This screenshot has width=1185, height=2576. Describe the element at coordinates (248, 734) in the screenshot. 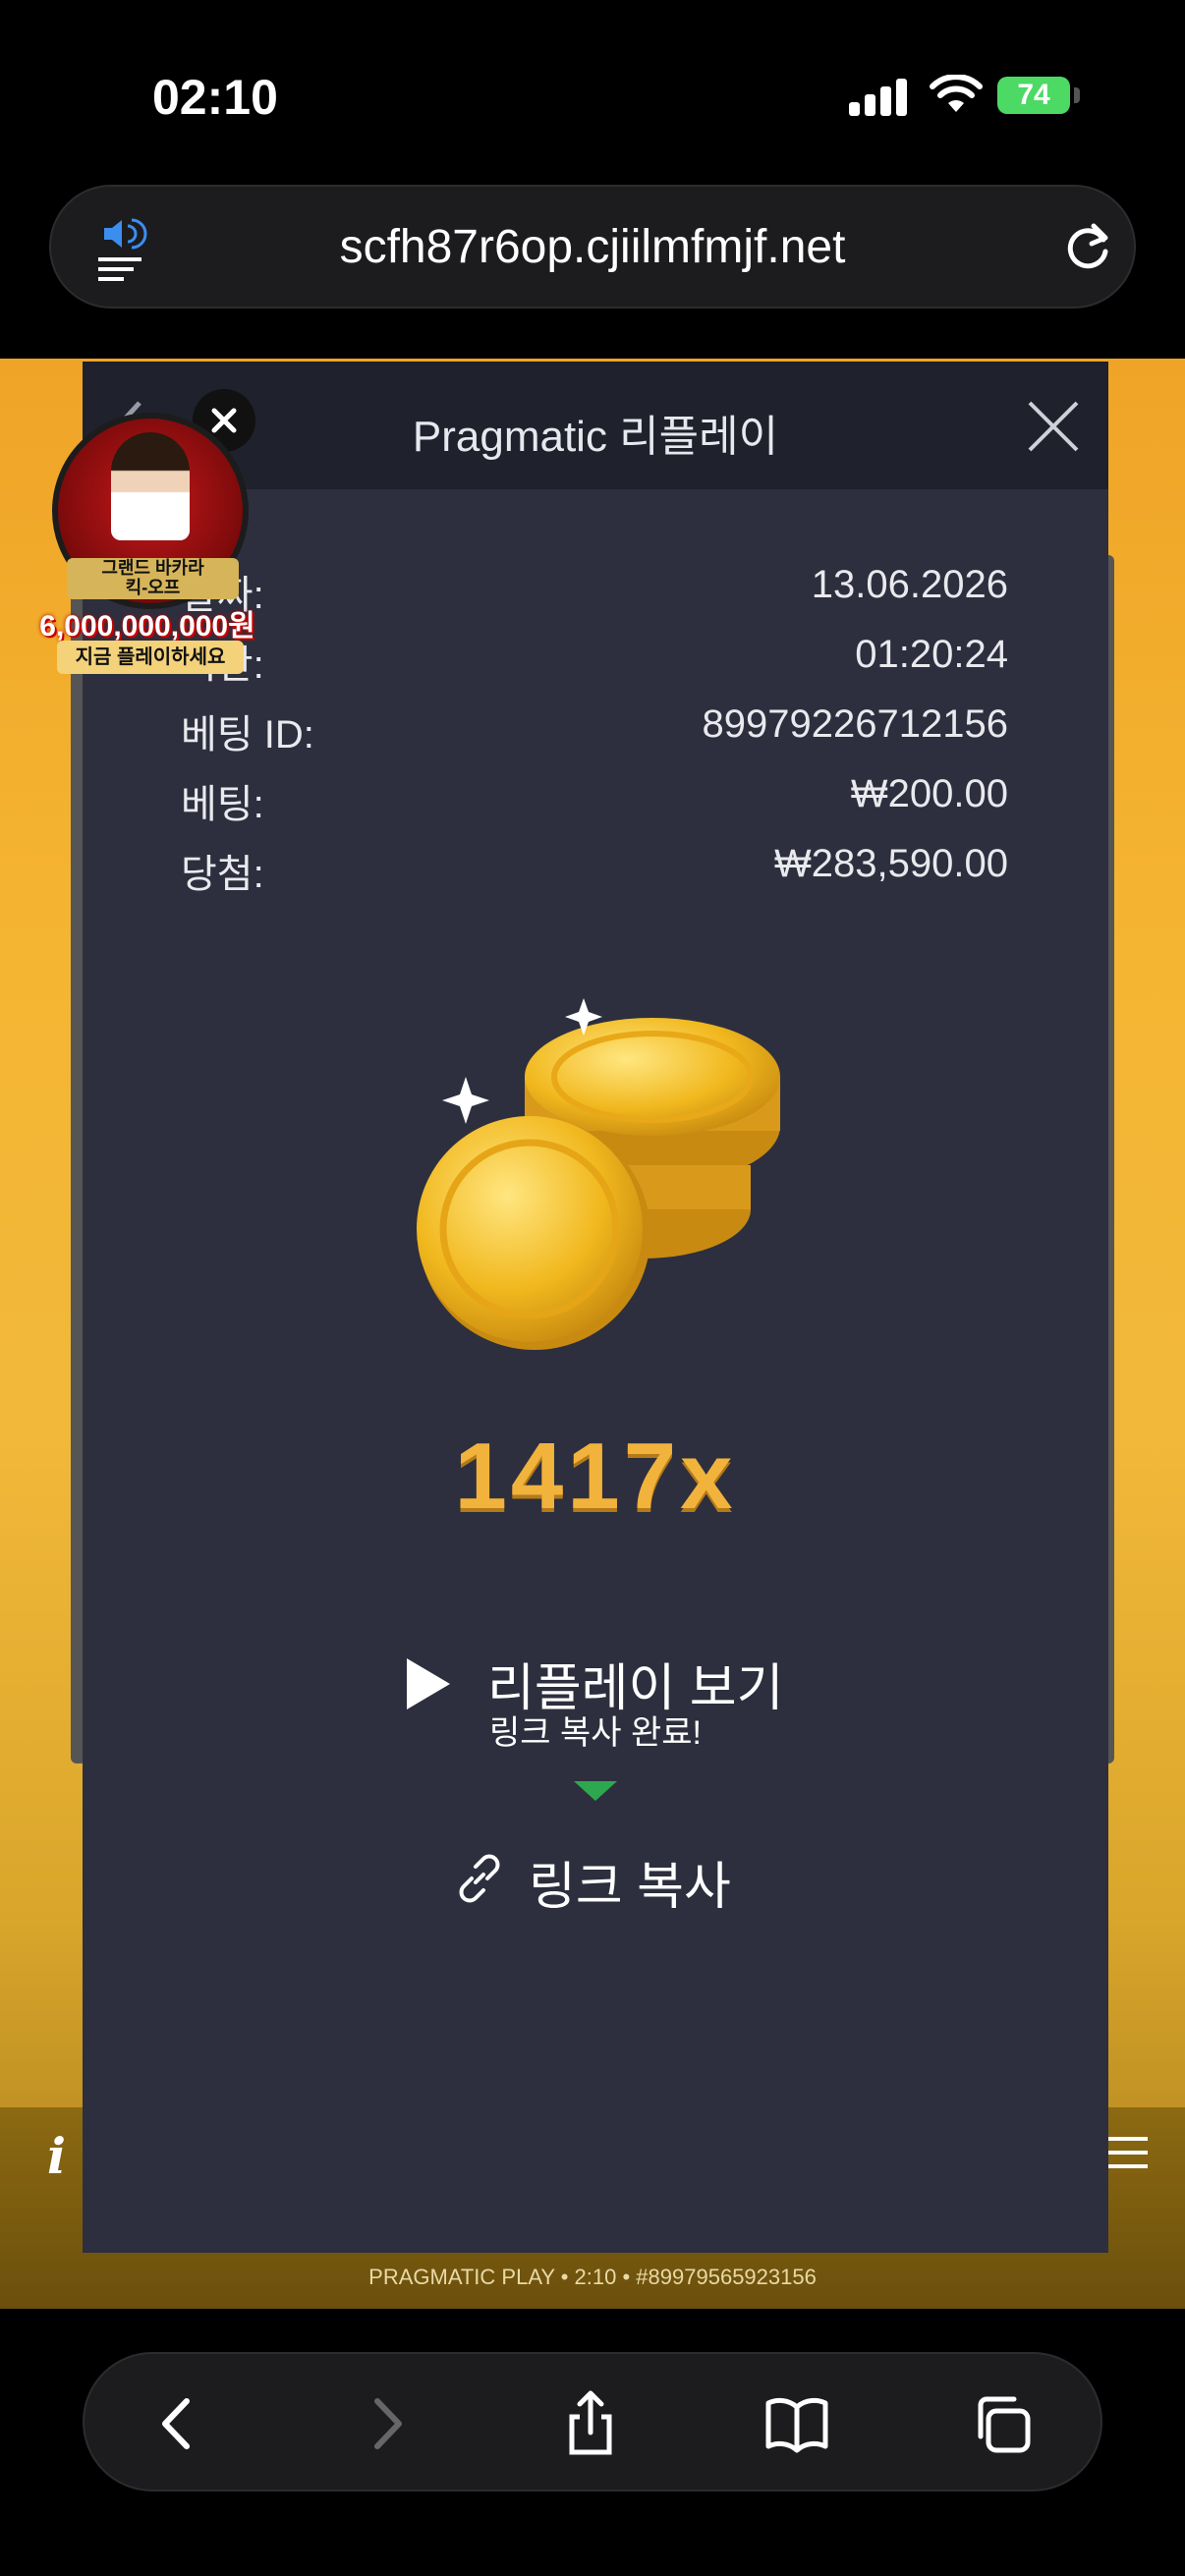

I see `detail-key: 베팅 ID:` at that location.